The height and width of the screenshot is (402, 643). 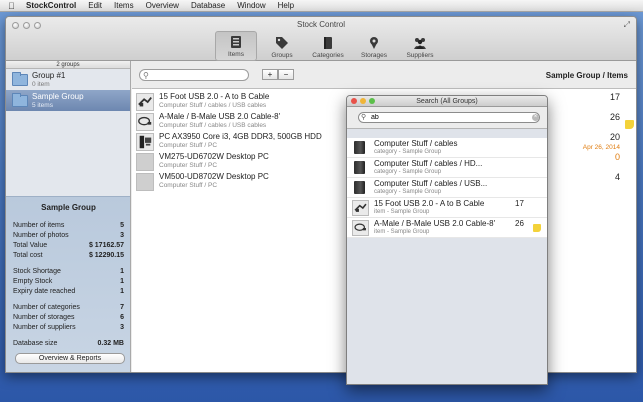 I want to click on menu-edit: Edit, so click(x=95, y=6).